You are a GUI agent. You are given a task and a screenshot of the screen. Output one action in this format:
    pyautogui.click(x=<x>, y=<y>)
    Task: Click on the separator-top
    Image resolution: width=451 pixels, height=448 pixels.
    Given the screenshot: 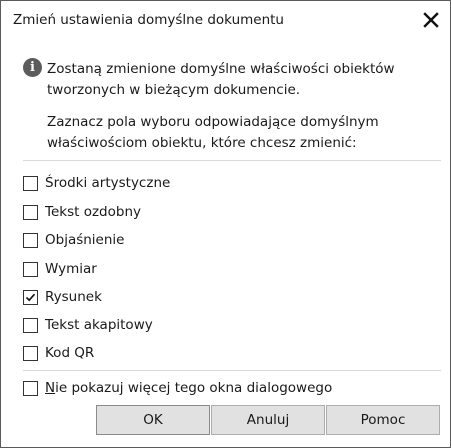 What is the action you would take?
    pyautogui.click(x=232, y=160)
    